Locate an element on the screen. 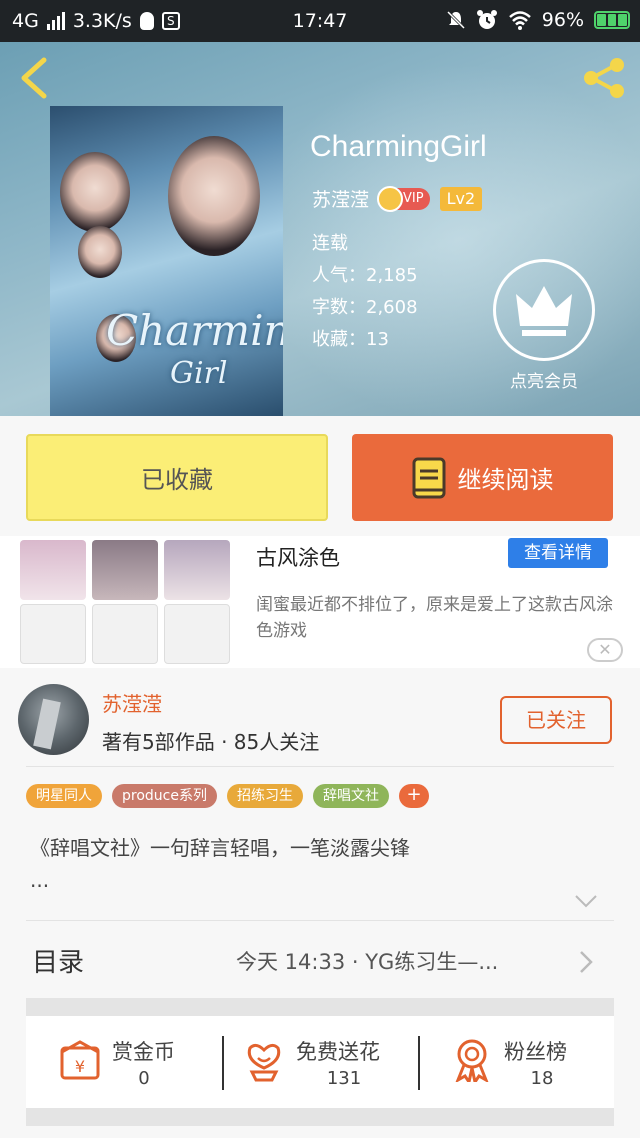 The height and width of the screenshot is (1138, 640). free-flower-button: 免费送花 131 is located at coordinates (321, 1062).